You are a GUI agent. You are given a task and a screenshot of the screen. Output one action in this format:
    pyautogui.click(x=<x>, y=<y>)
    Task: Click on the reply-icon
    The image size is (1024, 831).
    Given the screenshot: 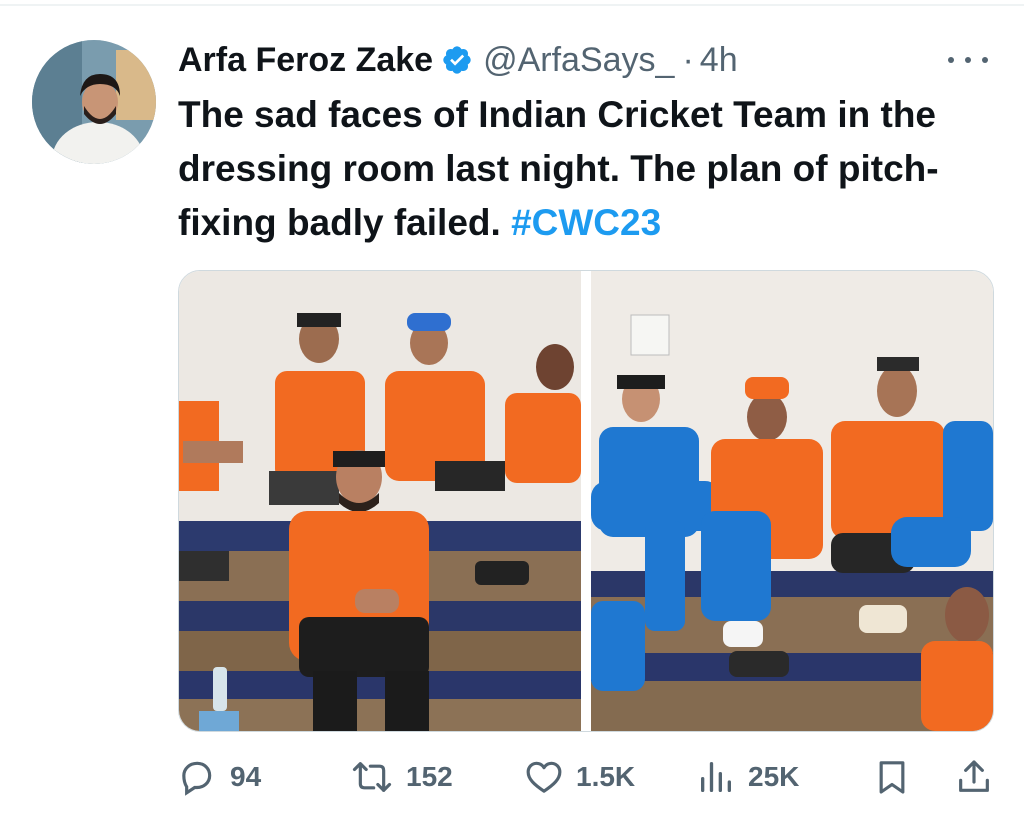 What is the action you would take?
    pyautogui.click(x=197, y=778)
    